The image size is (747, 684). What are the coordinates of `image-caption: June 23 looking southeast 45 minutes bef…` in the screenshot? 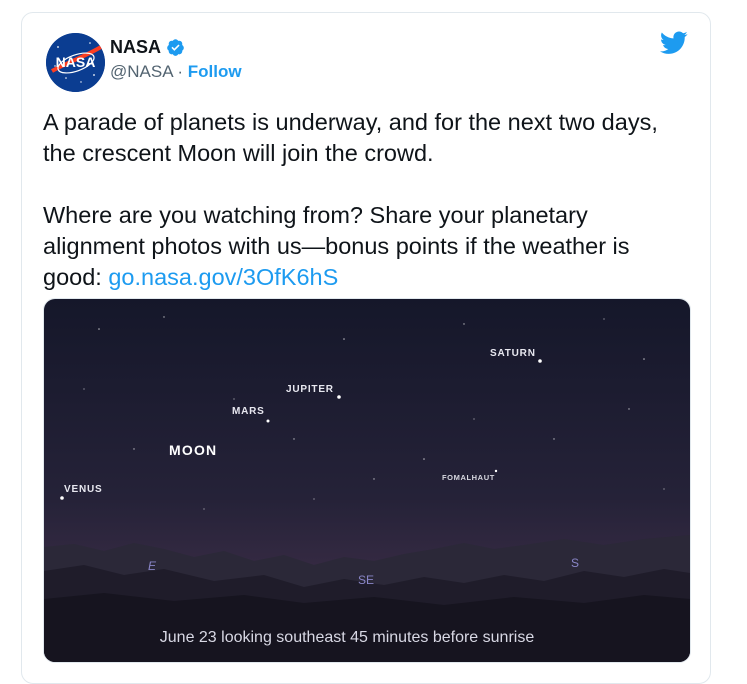 It's located at (347, 637).